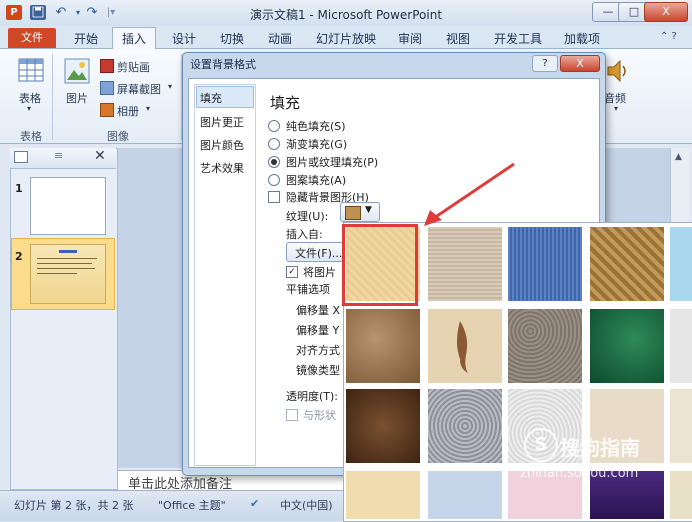 This screenshot has width=692, height=522. I want to click on picture-icon, so click(77, 71).